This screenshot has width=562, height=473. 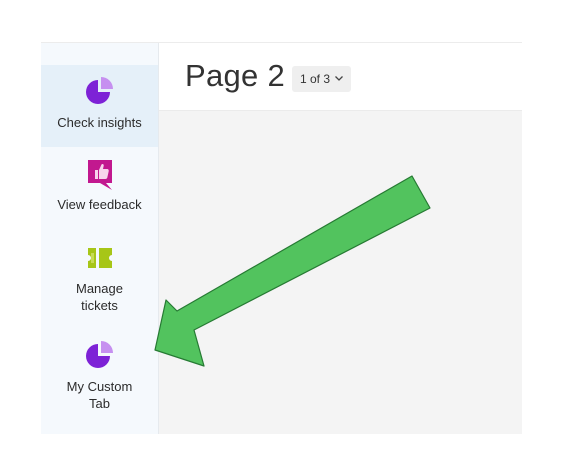 I want to click on sidebar-item-view-feedback: View feedback, so click(x=99, y=190).